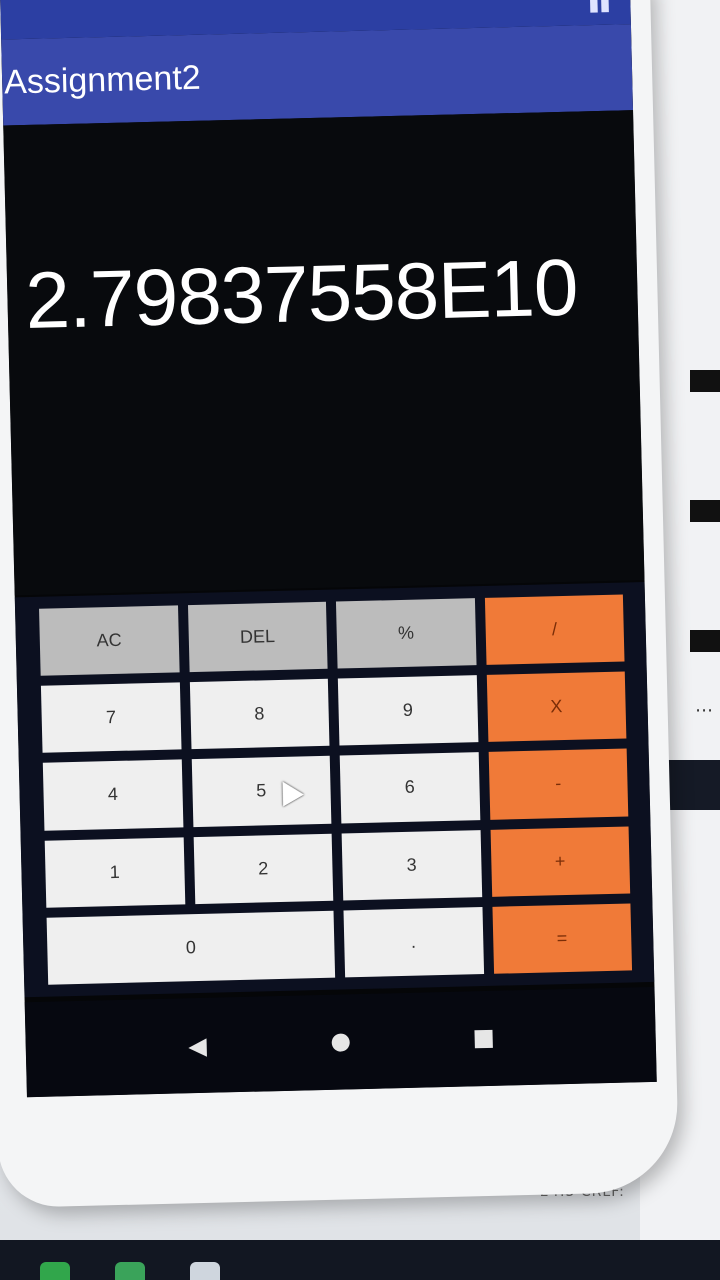  What do you see at coordinates (301, 294) in the screenshot?
I see `result-value: 2.79837558E10` at bounding box center [301, 294].